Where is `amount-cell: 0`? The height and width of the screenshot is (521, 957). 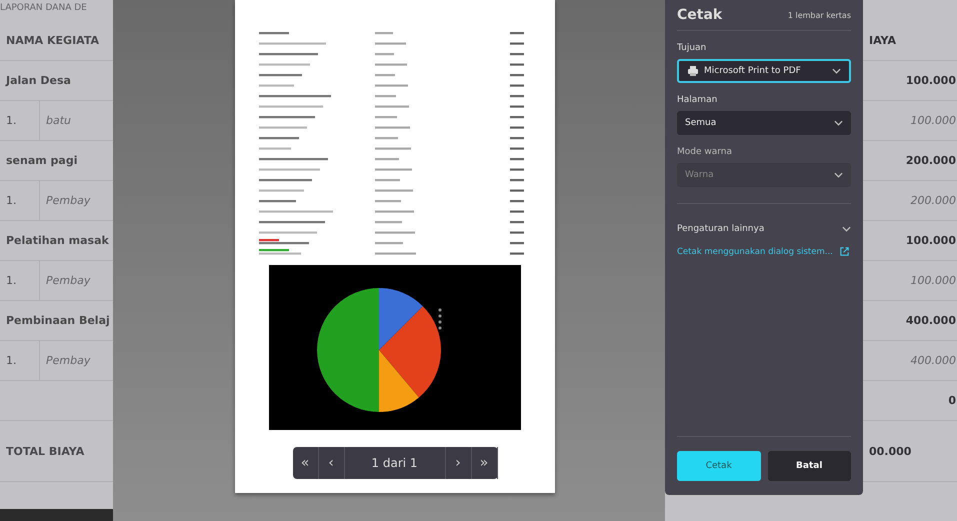
amount-cell: 0 is located at coordinates (952, 400).